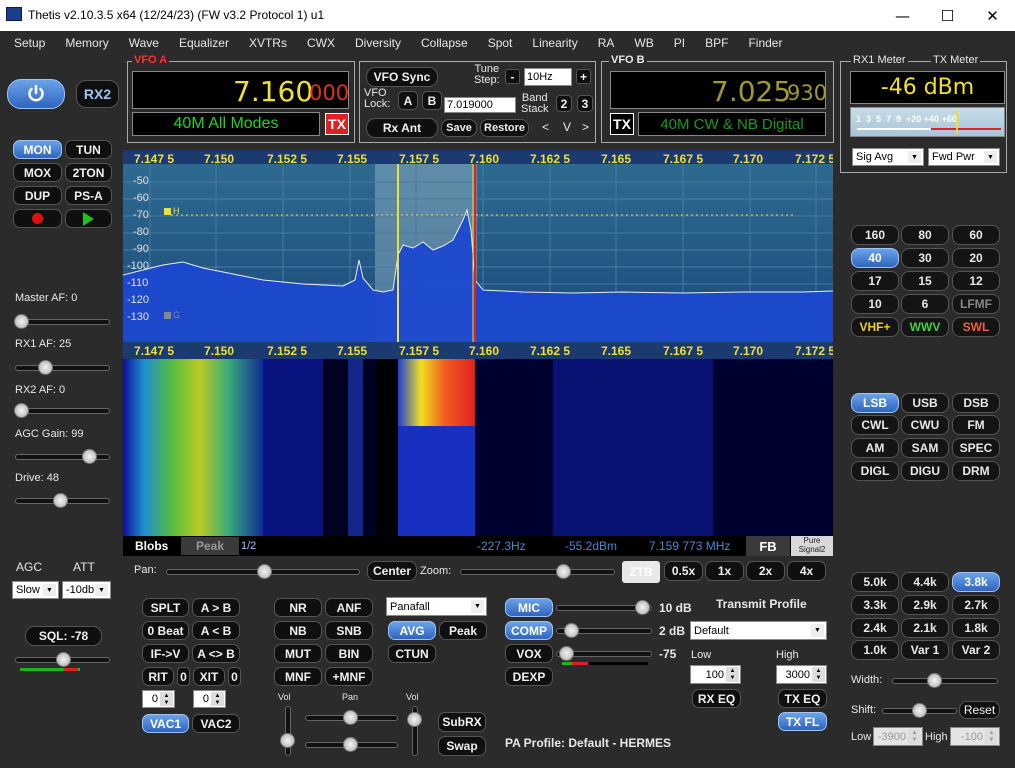 This screenshot has height=768, width=1015. I want to click on tun-button: TUN, so click(88, 149).